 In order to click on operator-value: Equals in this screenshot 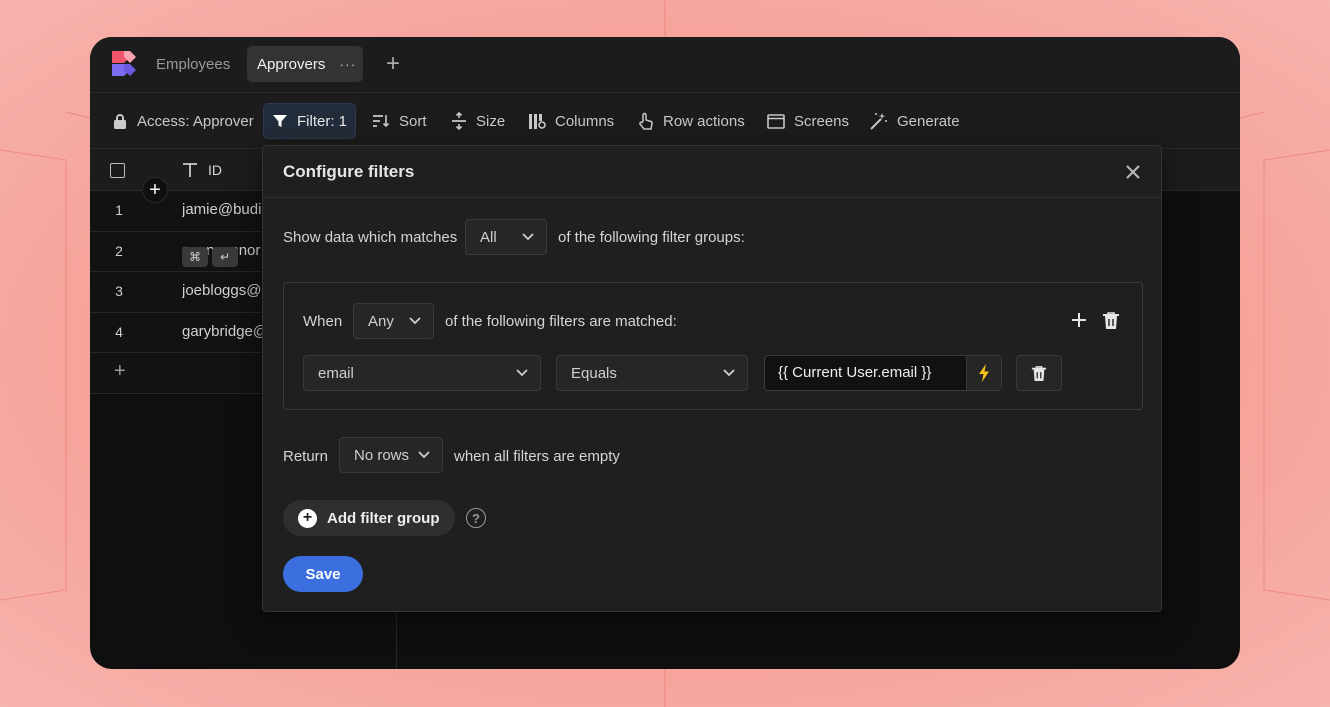, I will do `click(594, 373)`.